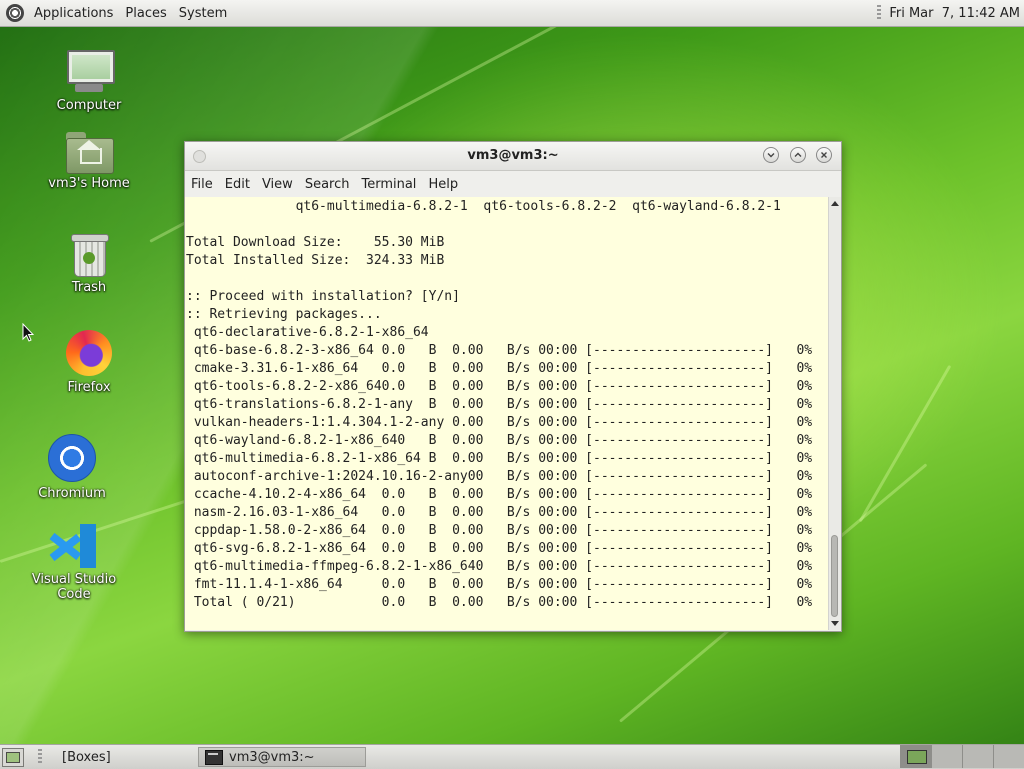 The height and width of the screenshot is (769, 1024). I want to click on mouse-pointer-icon, so click(28, 332).